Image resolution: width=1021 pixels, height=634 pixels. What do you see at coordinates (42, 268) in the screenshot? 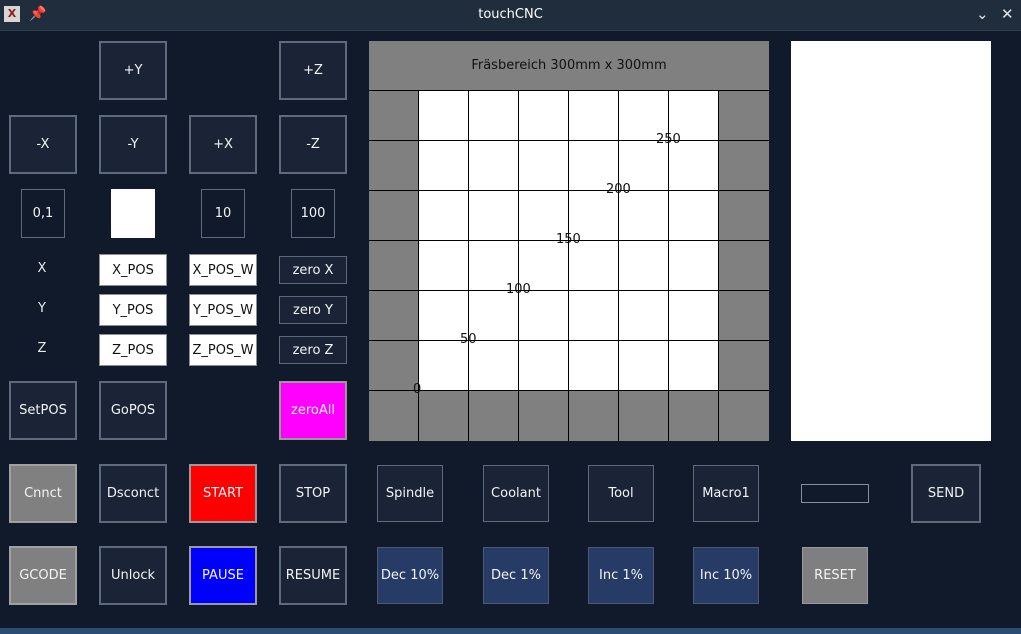
I see `axis-x-label: X` at bounding box center [42, 268].